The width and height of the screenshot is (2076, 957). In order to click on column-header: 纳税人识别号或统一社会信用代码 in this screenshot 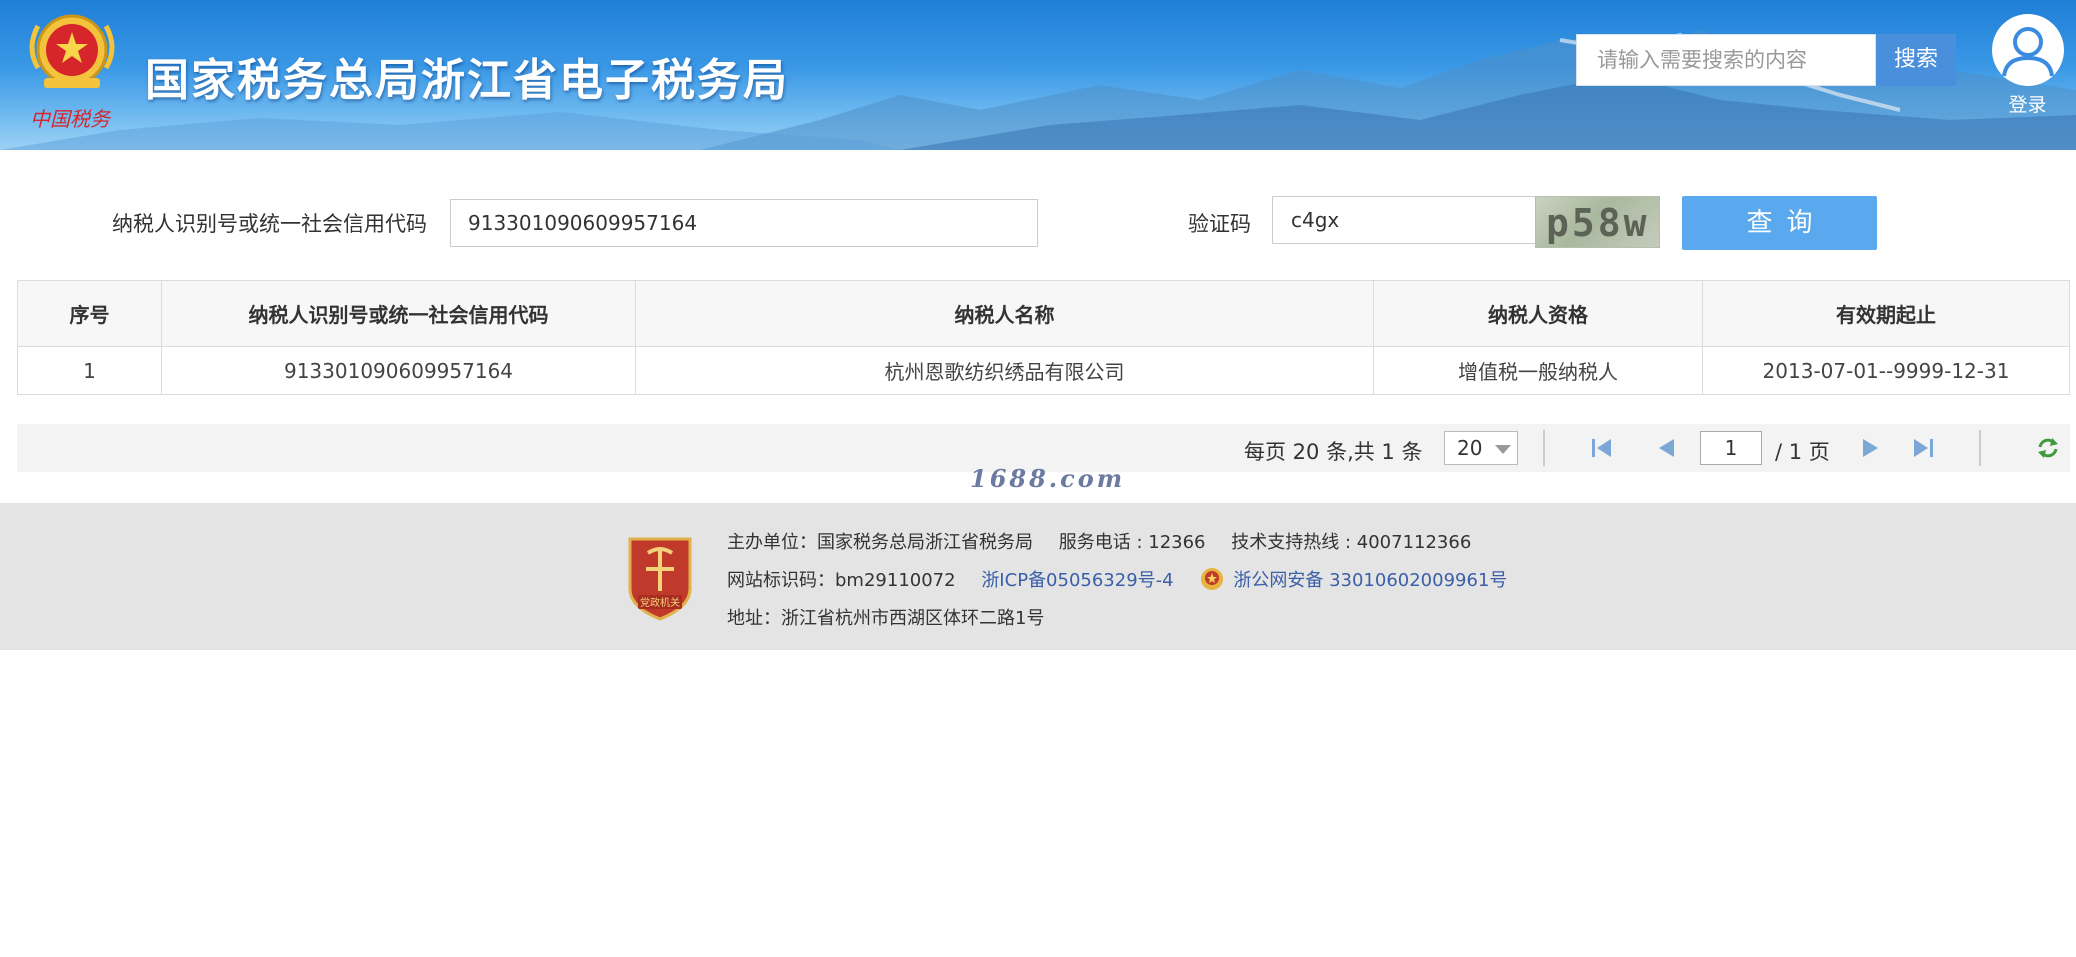, I will do `click(398, 313)`.